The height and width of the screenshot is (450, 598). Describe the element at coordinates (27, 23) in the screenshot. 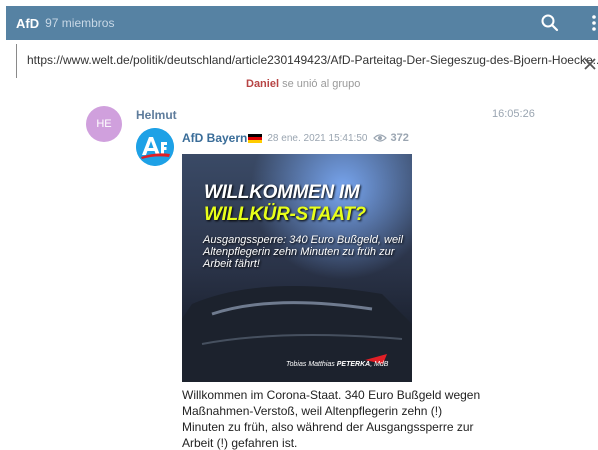

I see `chat-title: AfD` at that location.